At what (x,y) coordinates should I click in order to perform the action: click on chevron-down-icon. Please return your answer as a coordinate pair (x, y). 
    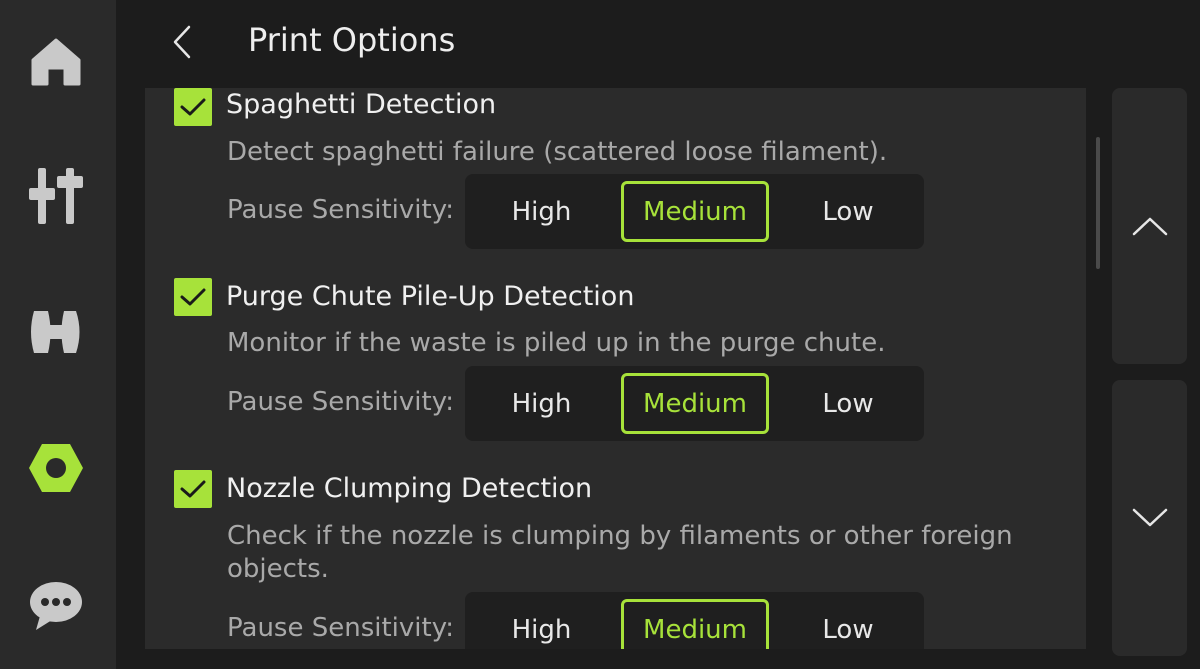
    Looking at the image, I should click on (1149, 517).